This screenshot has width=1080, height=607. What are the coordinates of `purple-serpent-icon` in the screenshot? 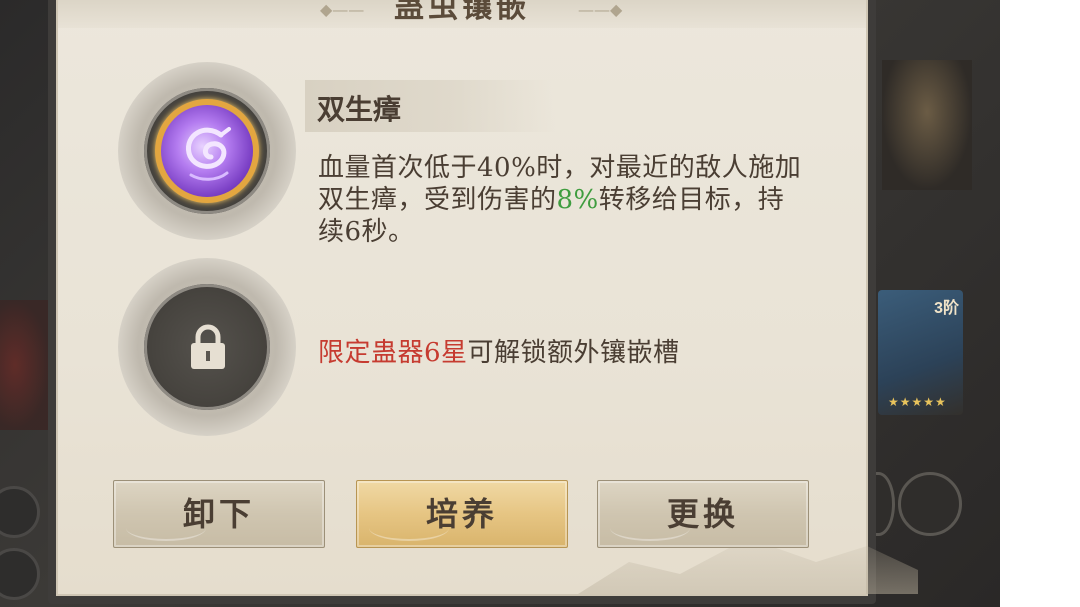 It's located at (207, 151).